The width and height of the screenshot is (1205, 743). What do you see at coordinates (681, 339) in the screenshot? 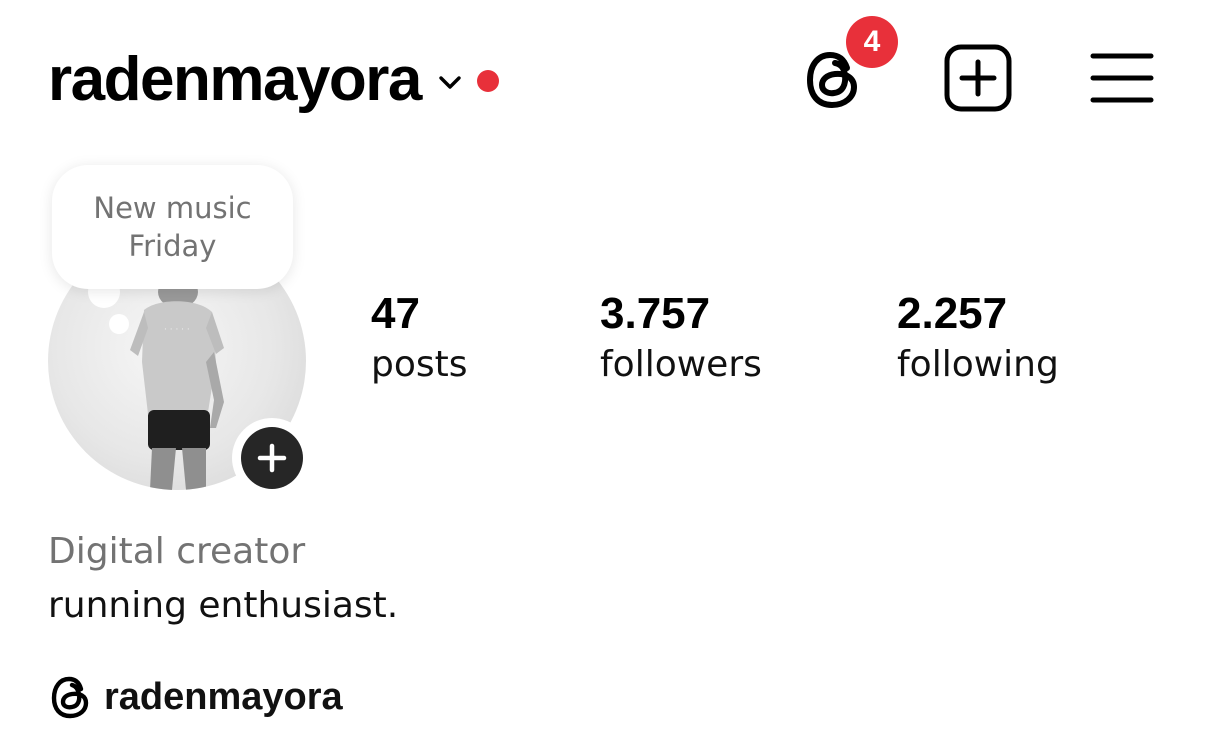
I see `followers-stat: 3.757 followers` at bounding box center [681, 339].